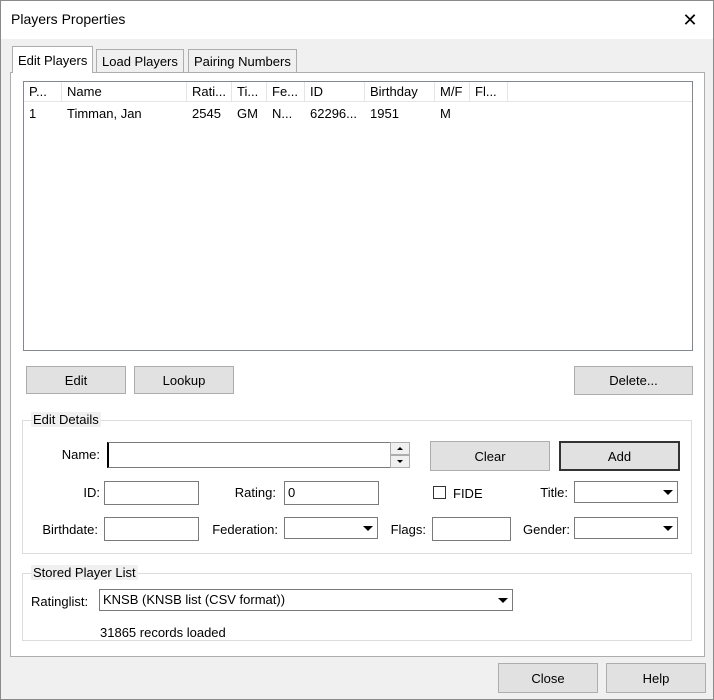  What do you see at coordinates (194, 599) in the screenshot?
I see `ratinglist-value: KNSB (KNSB list (CSV format))` at bounding box center [194, 599].